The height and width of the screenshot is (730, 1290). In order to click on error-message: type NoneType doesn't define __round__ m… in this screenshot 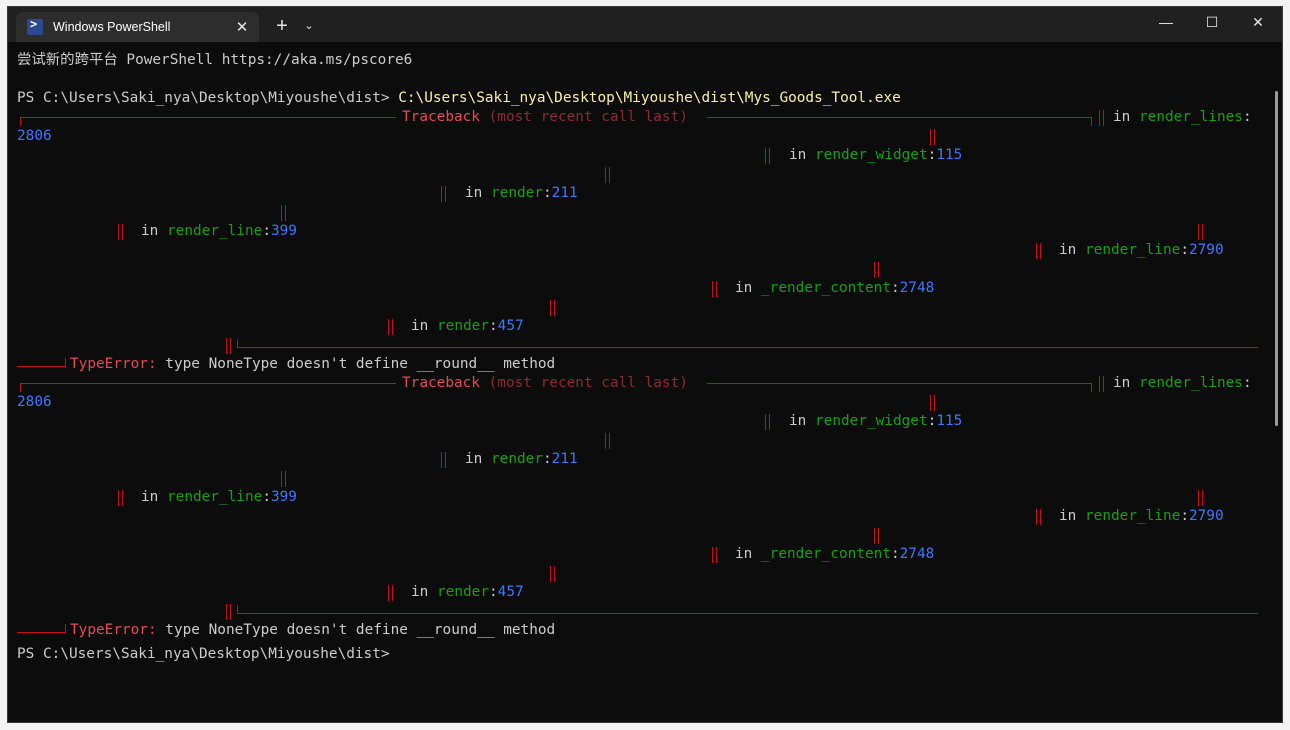, I will do `click(356, 630)`.